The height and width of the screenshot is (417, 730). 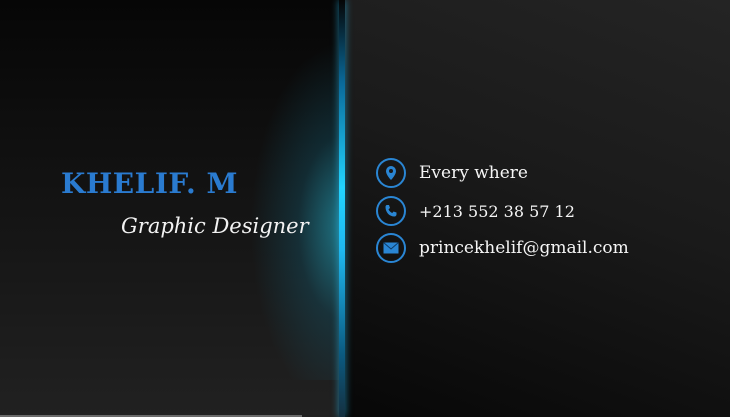 I want to click on contact-location: Every where, so click(x=452, y=173).